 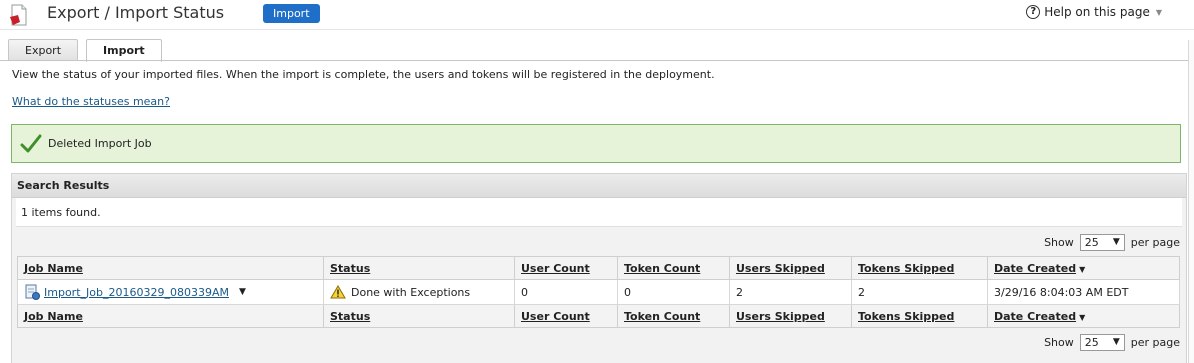 What do you see at coordinates (1035, 316) in the screenshot?
I see `date-created-footer-label: Date Created` at bounding box center [1035, 316].